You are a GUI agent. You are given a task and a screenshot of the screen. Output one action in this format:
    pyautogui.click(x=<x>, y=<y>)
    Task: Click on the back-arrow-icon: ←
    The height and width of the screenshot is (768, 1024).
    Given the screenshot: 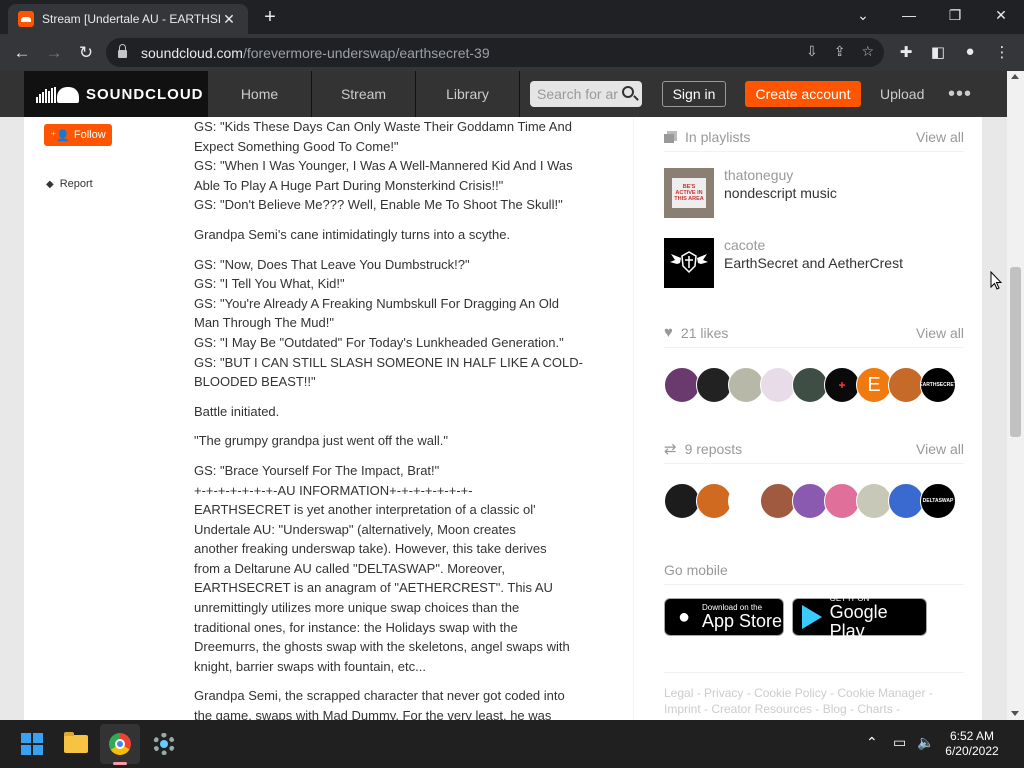 What is the action you would take?
    pyautogui.click(x=22, y=53)
    